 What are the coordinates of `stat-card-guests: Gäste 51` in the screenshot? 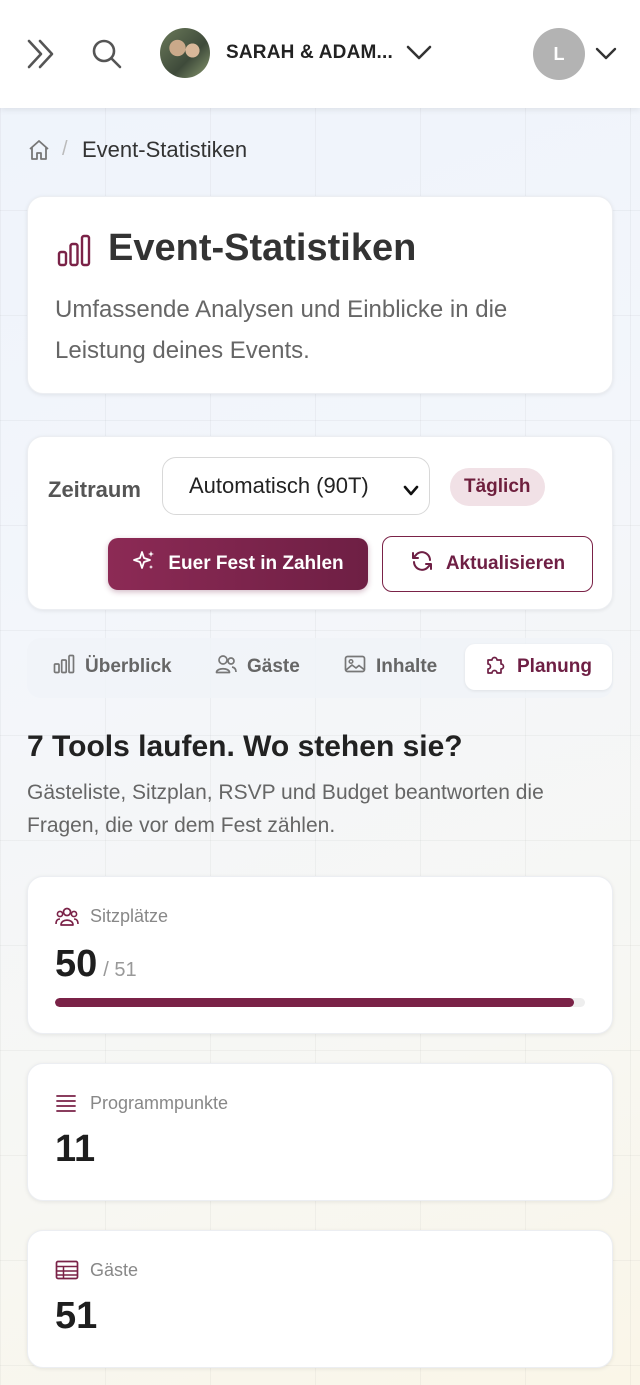 It's located at (320, 1299).